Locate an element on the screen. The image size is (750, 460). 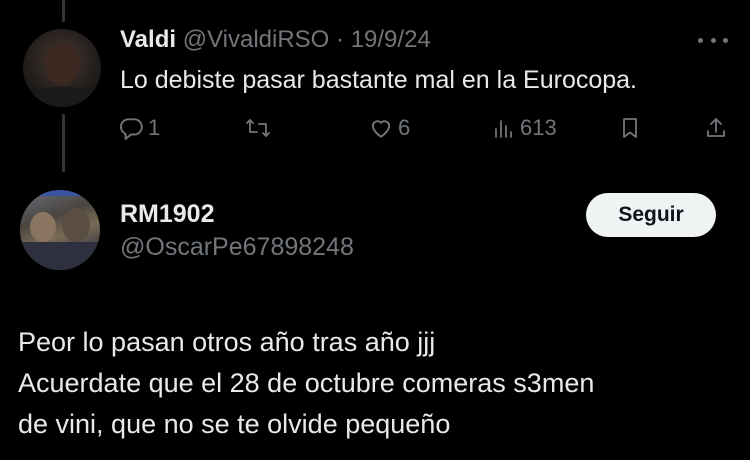
share-button is located at coordinates (716, 128).